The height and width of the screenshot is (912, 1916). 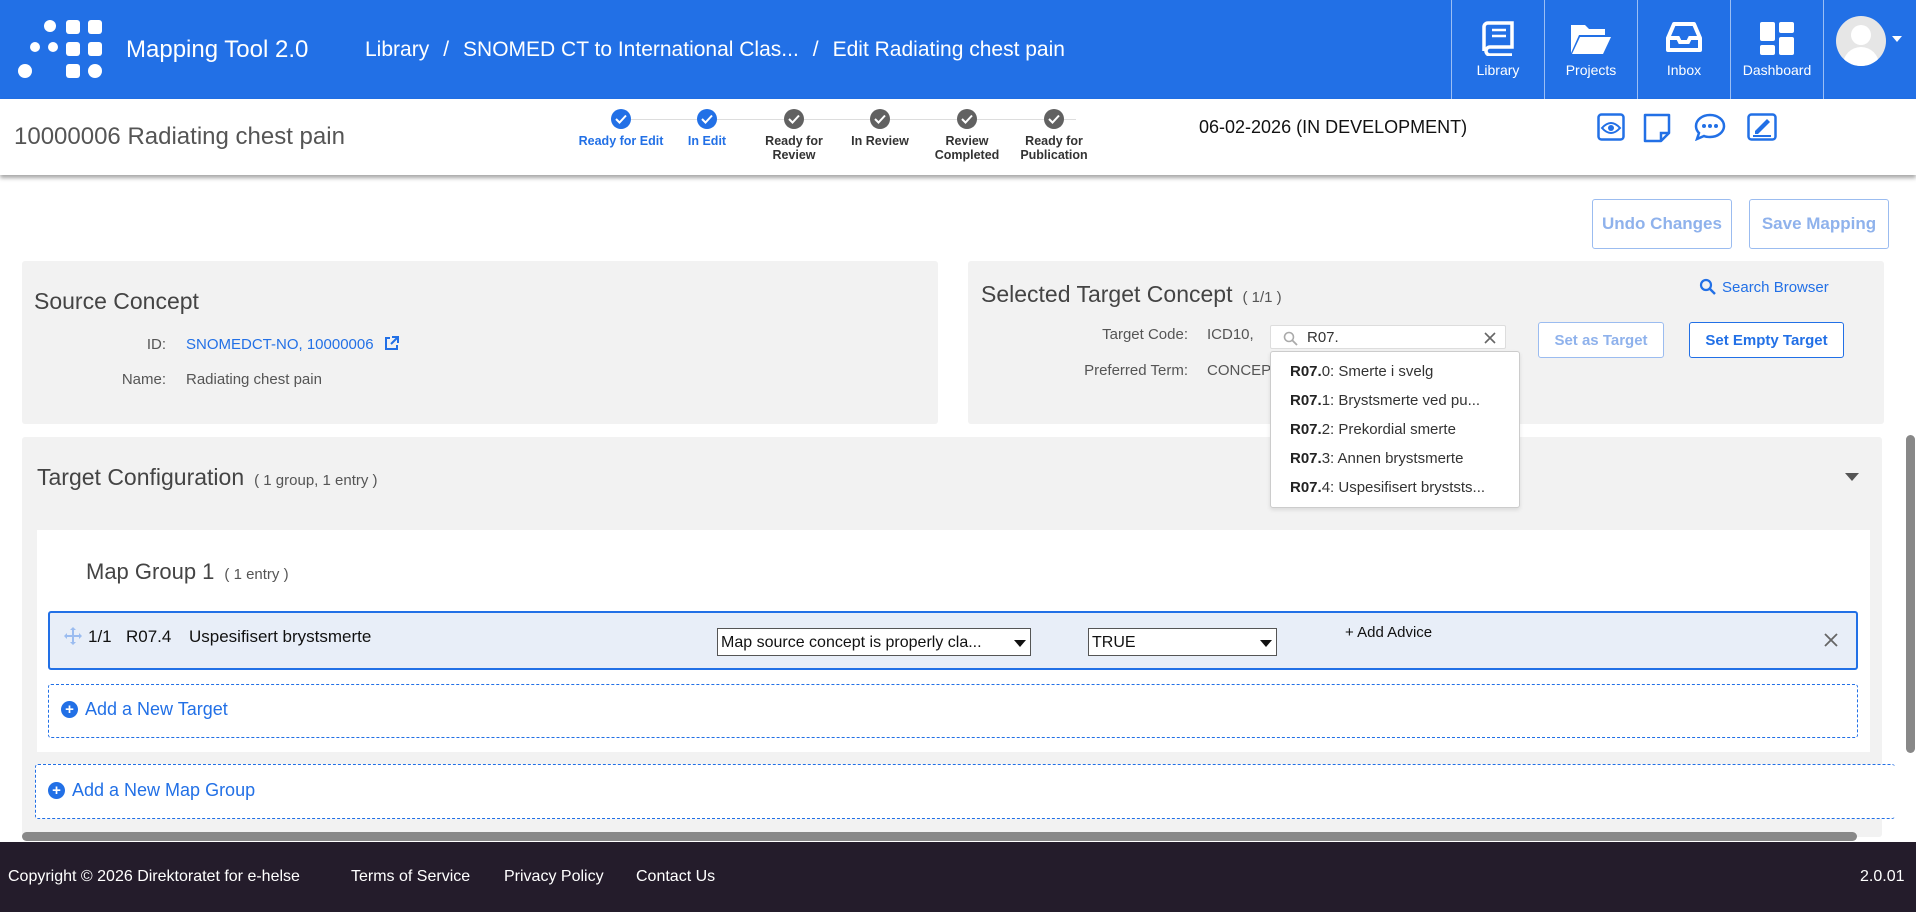 What do you see at coordinates (1777, 38) in the screenshot?
I see `dashboard-icon` at bounding box center [1777, 38].